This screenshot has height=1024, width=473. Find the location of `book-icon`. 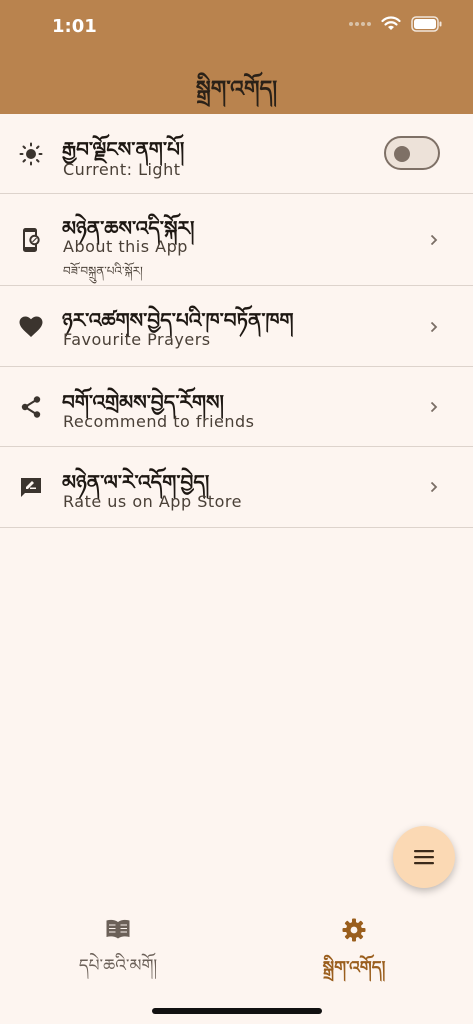

book-icon is located at coordinates (118, 929).